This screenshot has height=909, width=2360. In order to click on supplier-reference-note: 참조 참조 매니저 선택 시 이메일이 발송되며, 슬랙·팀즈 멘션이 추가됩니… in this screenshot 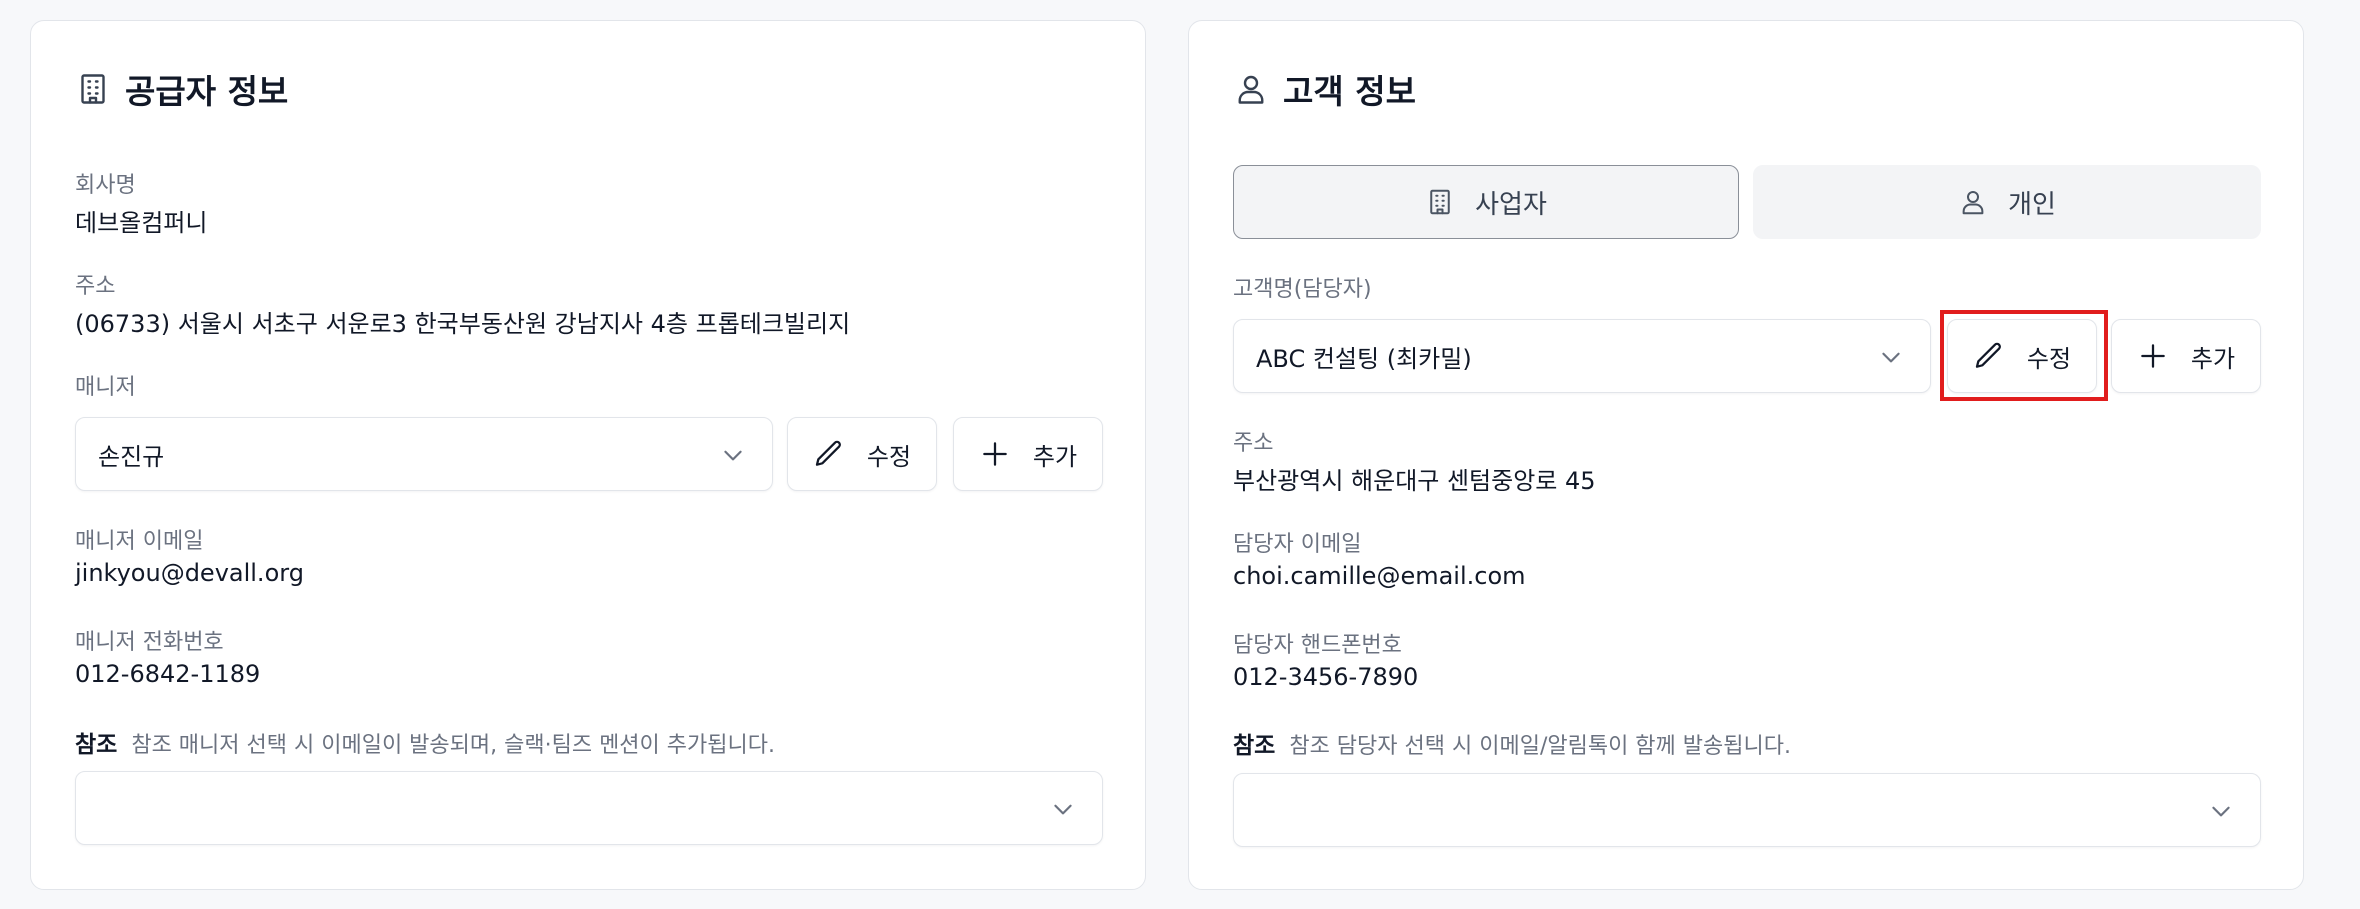, I will do `click(425, 742)`.